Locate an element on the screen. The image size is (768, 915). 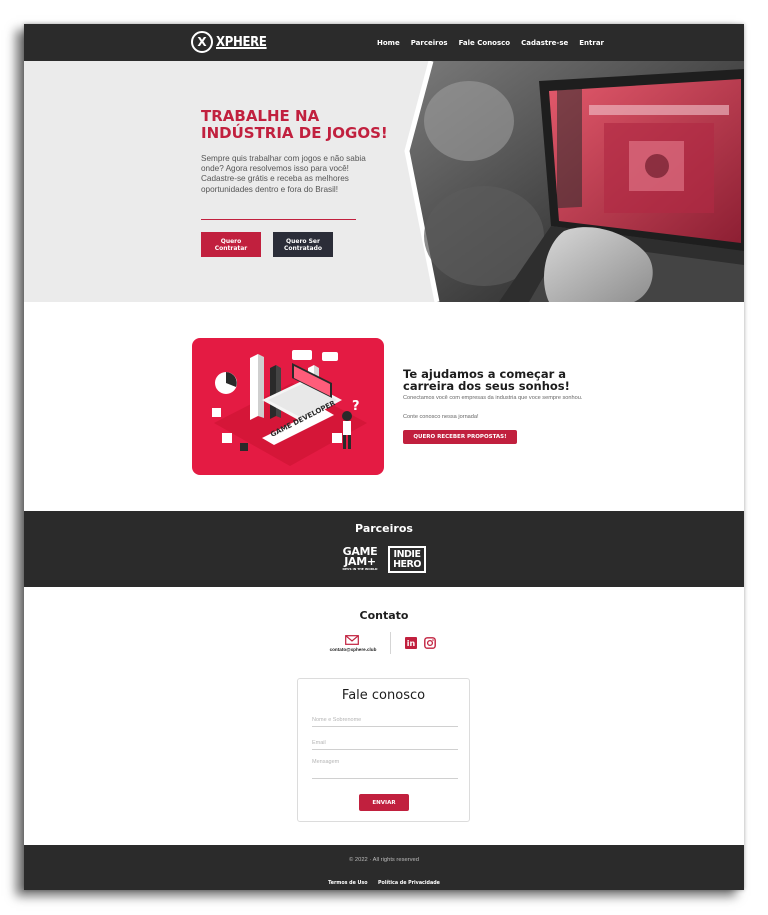
isometric-illustration: GAME DEVELOPER ? is located at coordinates (289, 408).